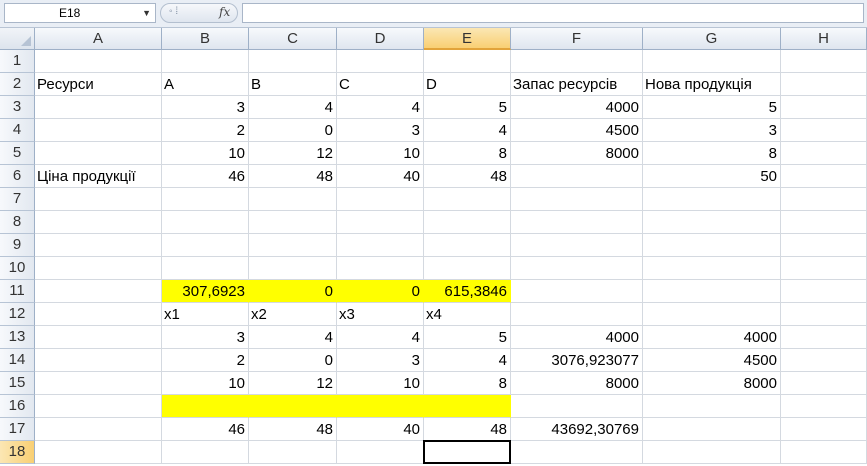 Image resolution: width=867 pixels, height=466 pixels. Describe the element at coordinates (17, 153) in the screenshot. I see `row-header-5: 5` at that location.